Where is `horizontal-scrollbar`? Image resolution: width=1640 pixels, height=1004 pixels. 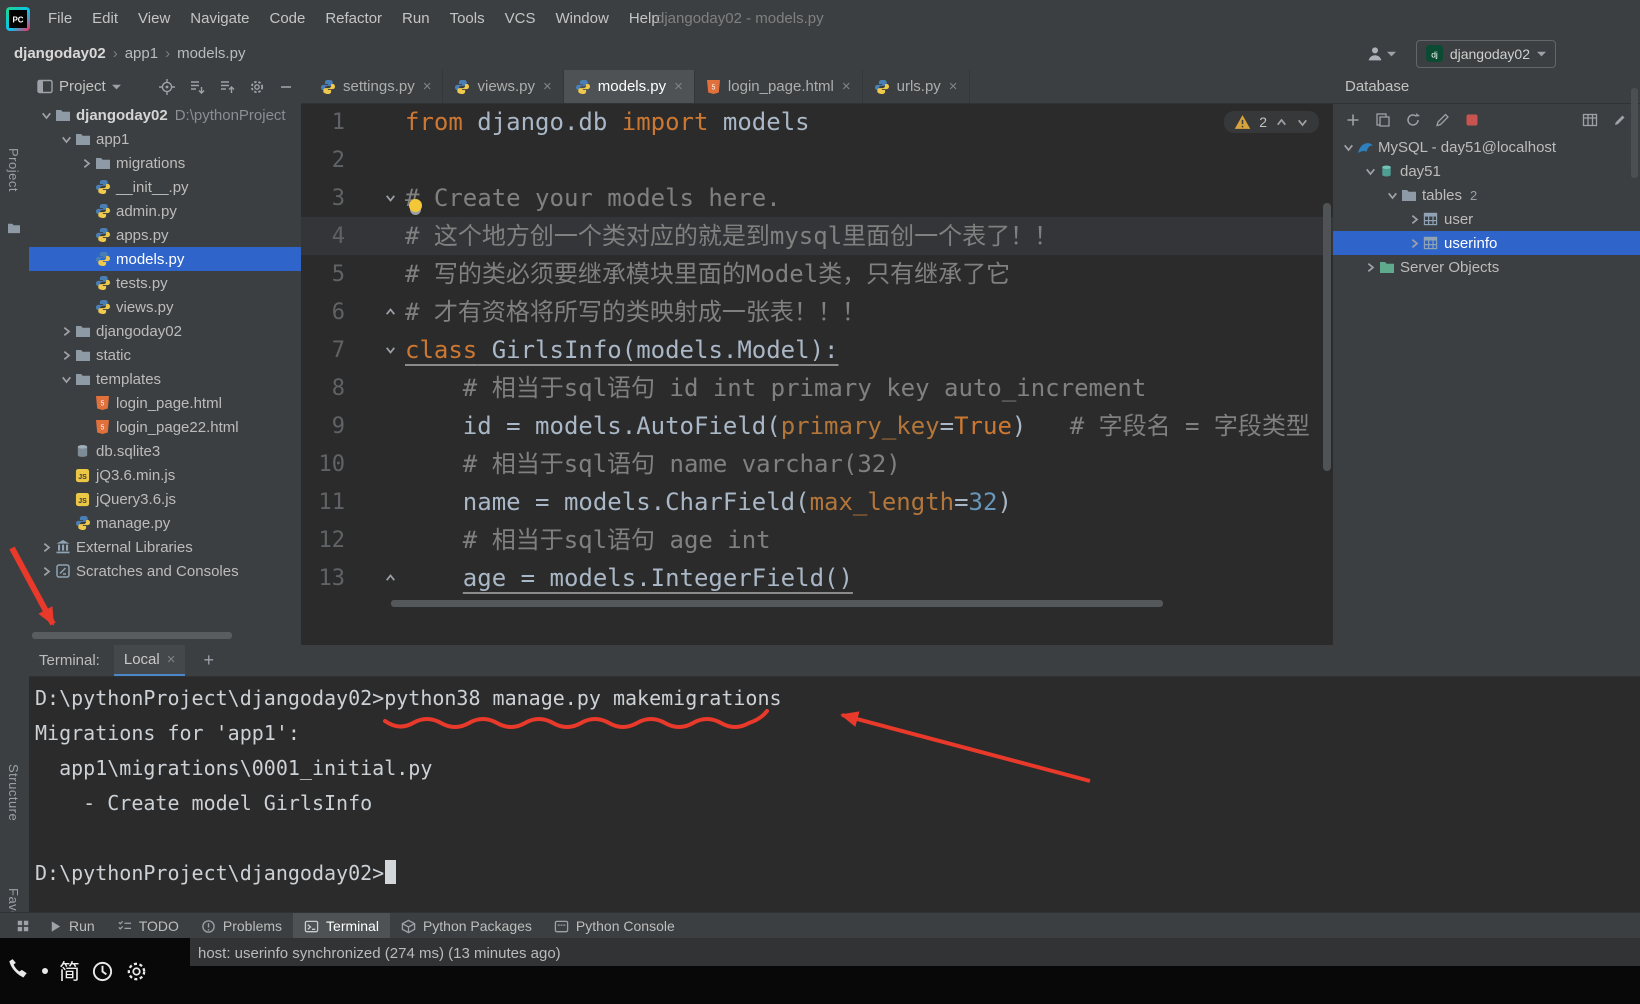 horizontal-scrollbar is located at coordinates (132, 635).